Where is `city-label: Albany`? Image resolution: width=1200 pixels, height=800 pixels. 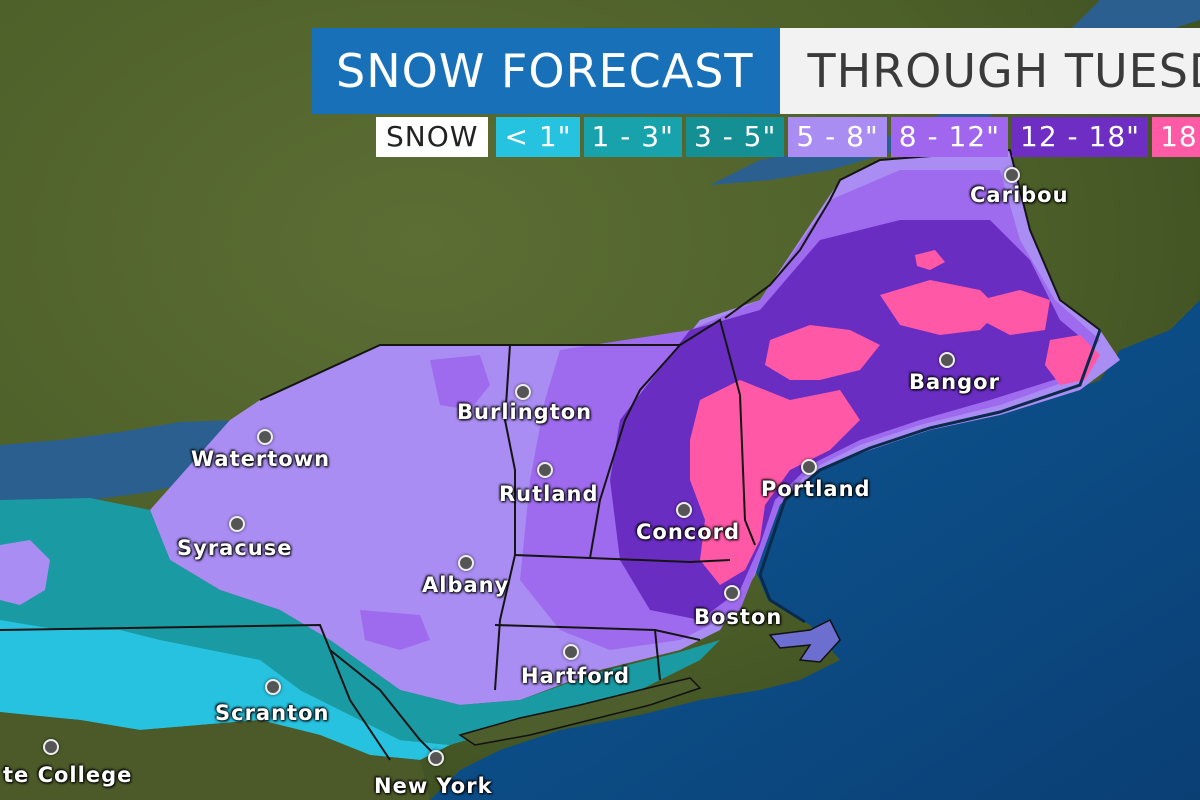 city-label: Albany is located at coordinates (466, 585).